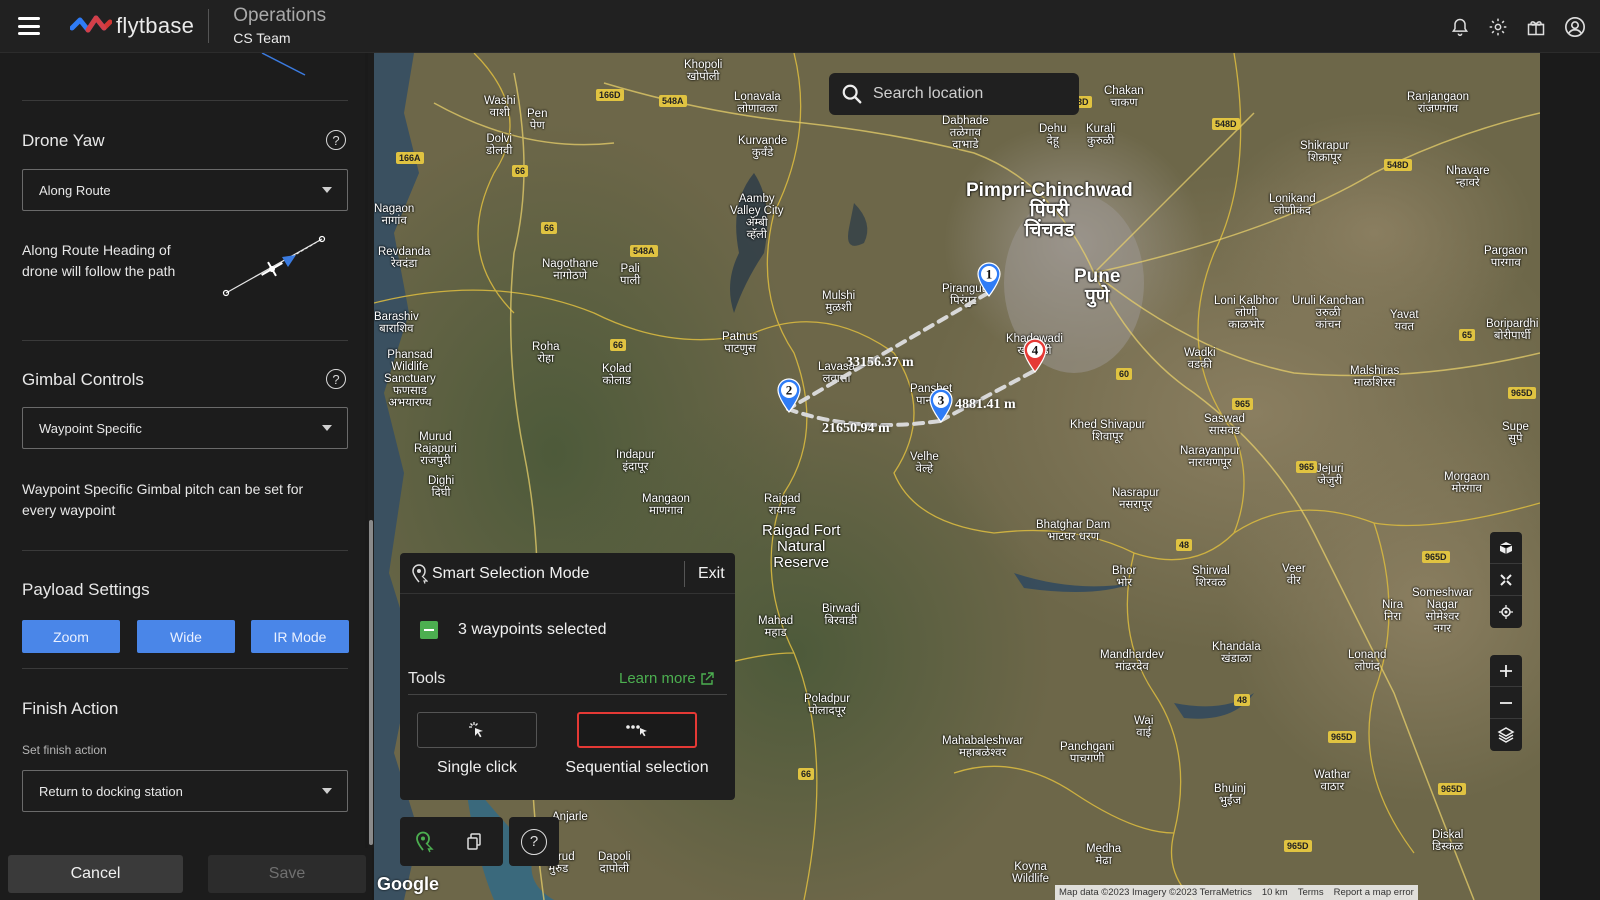 This screenshot has height=900, width=1600. Describe the element at coordinates (371, 682) in the screenshot. I see `panel-scrollbar-thumb` at that location.